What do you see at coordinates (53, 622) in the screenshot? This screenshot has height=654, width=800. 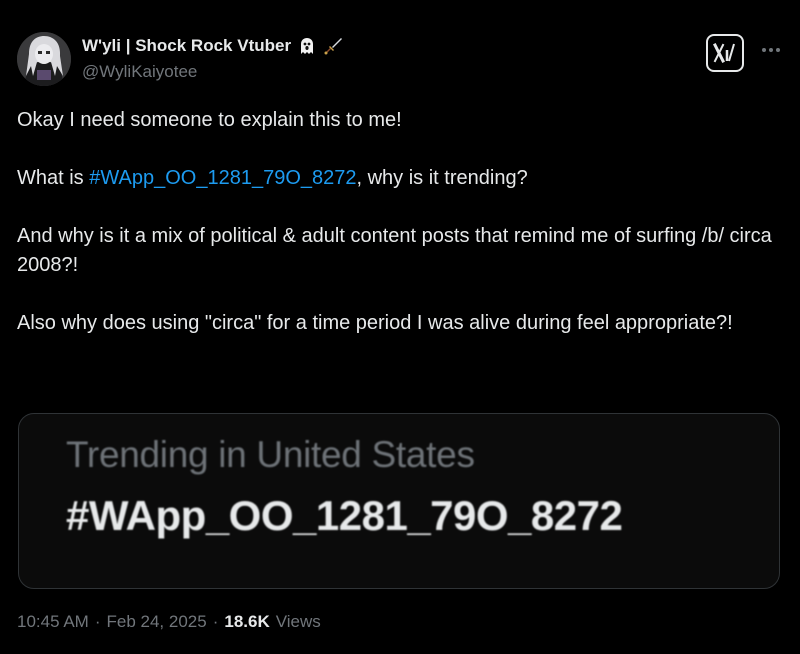 I see `tweet-time: 10:45 AM` at bounding box center [53, 622].